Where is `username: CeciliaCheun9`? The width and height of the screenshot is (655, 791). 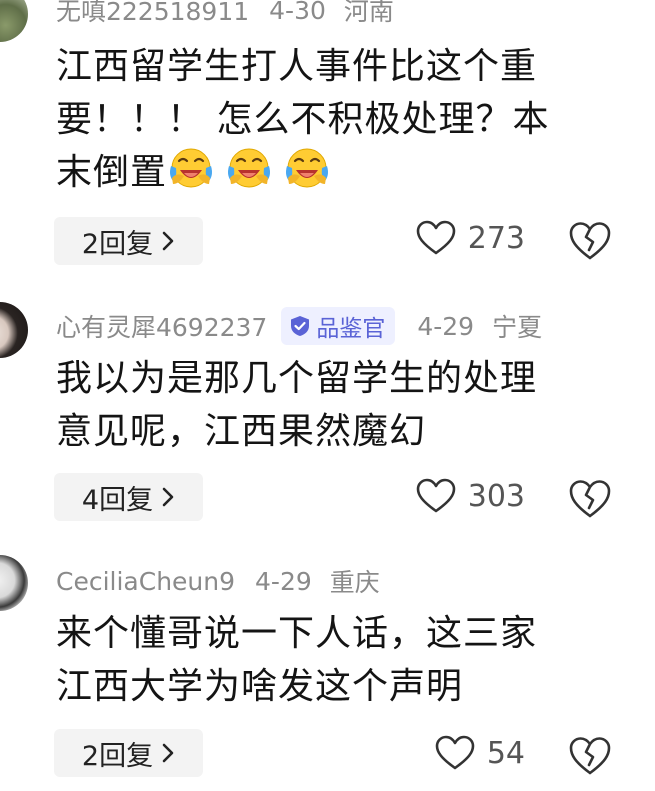 username: CeciliaCheun9 is located at coordinates (145, 581).